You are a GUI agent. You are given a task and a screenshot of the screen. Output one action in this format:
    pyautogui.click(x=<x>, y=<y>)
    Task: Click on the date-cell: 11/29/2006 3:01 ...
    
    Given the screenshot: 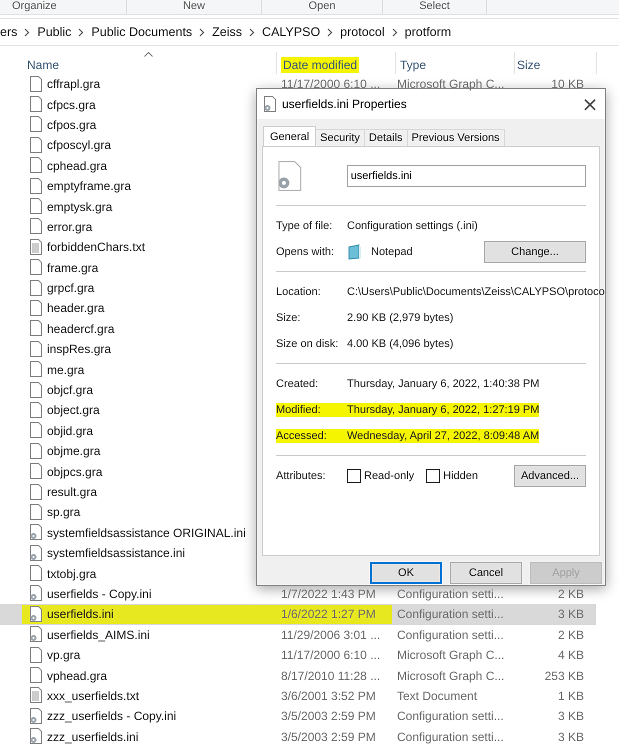 What is the action you would take?
    pyautogui.click(x=330, y=635)
    